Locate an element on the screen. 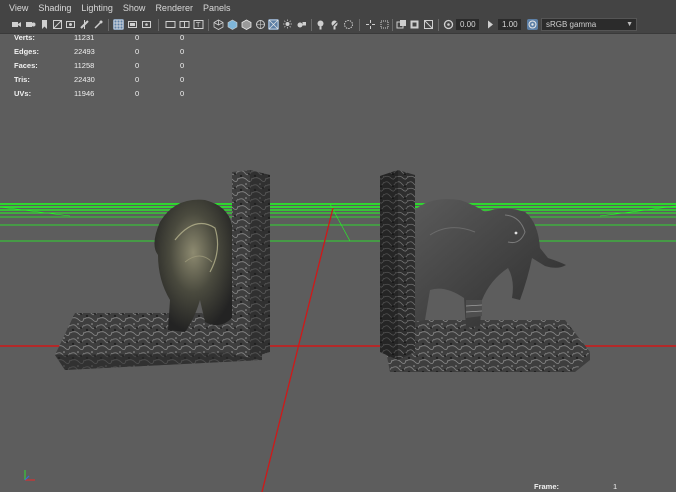 The image size is (676, 492). exposure-icon is located at coordinates (448, 24).